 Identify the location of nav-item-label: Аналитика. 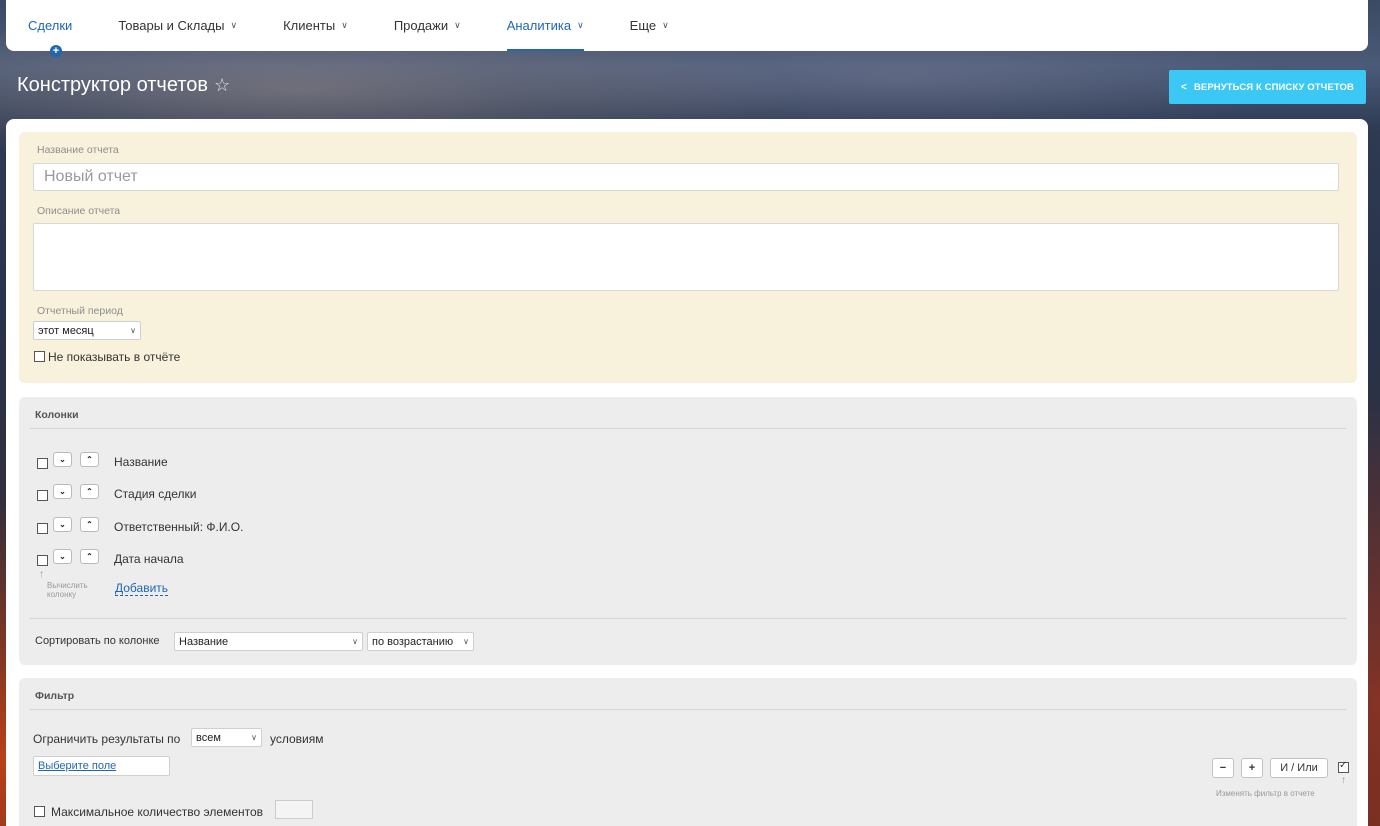
(539, 25).